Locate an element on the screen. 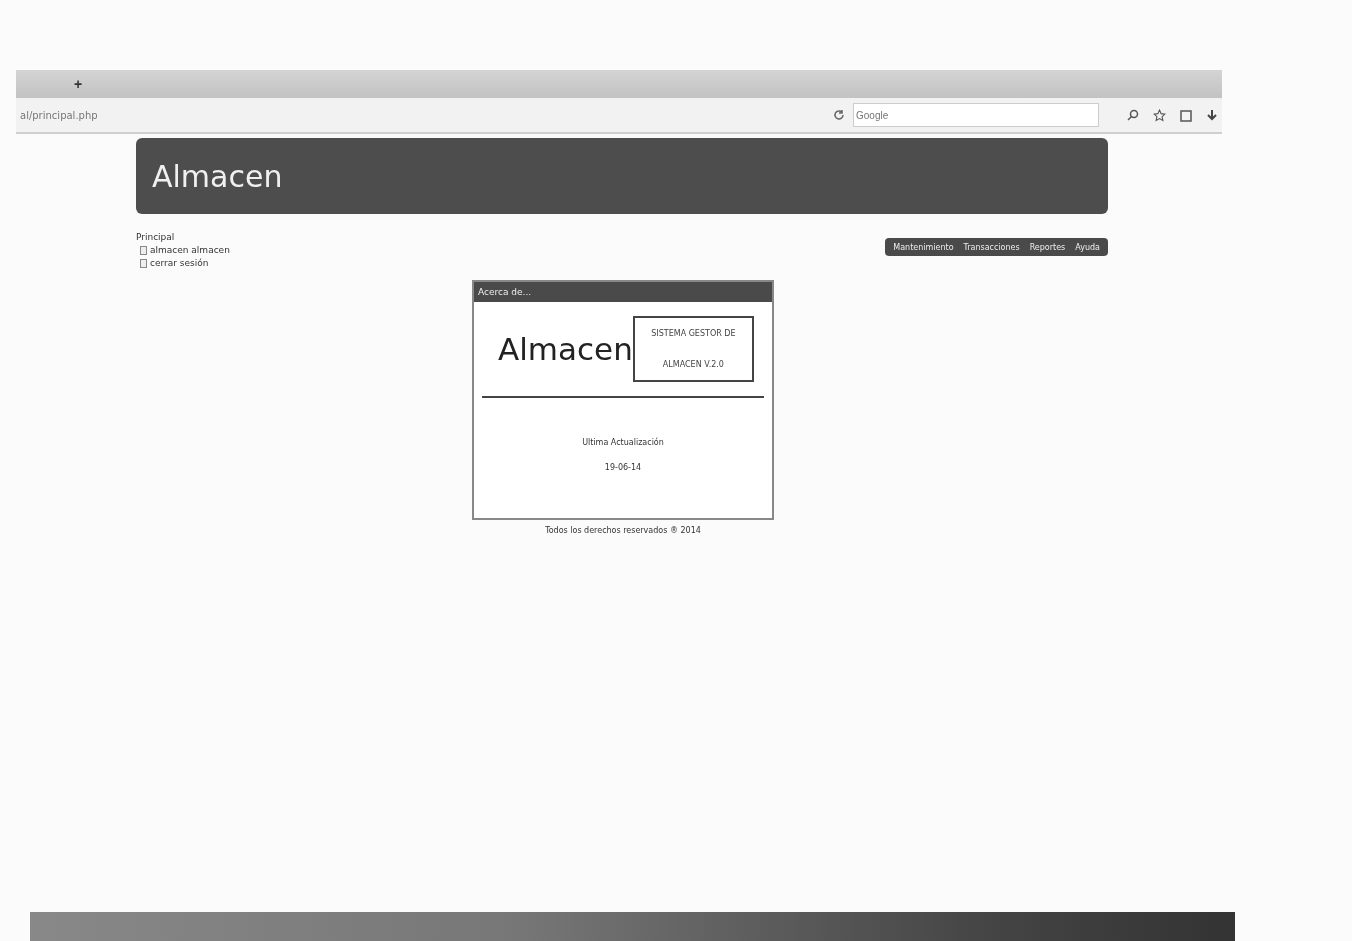  system-info-text: ALMACEN V.2.0 is located at coordinates (693, 364).